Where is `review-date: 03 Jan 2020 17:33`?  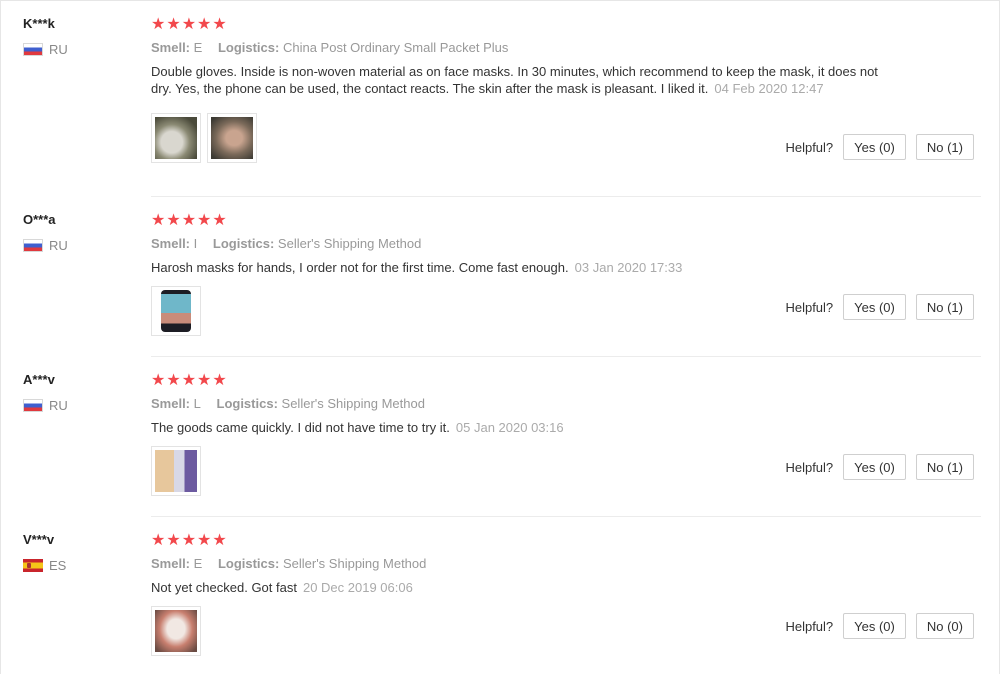
review-date: 03 Jan 2020 17:33 is located at coordinates (628, 267).